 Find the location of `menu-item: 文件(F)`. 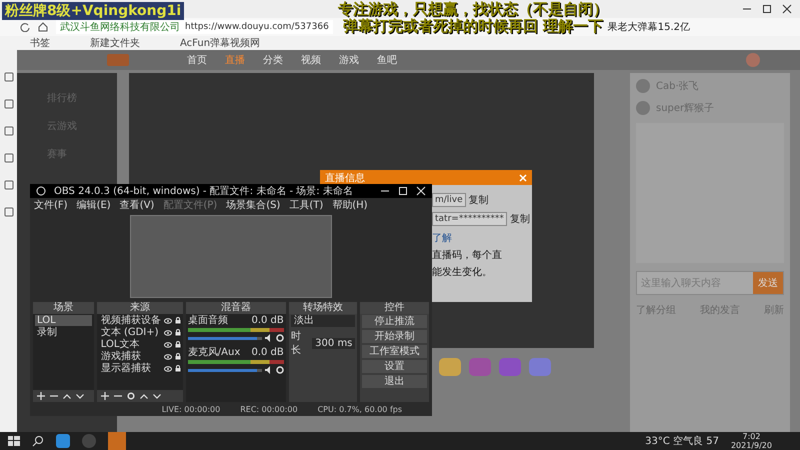

menu-item: 文件(F) is located at coordinates (51, 205).